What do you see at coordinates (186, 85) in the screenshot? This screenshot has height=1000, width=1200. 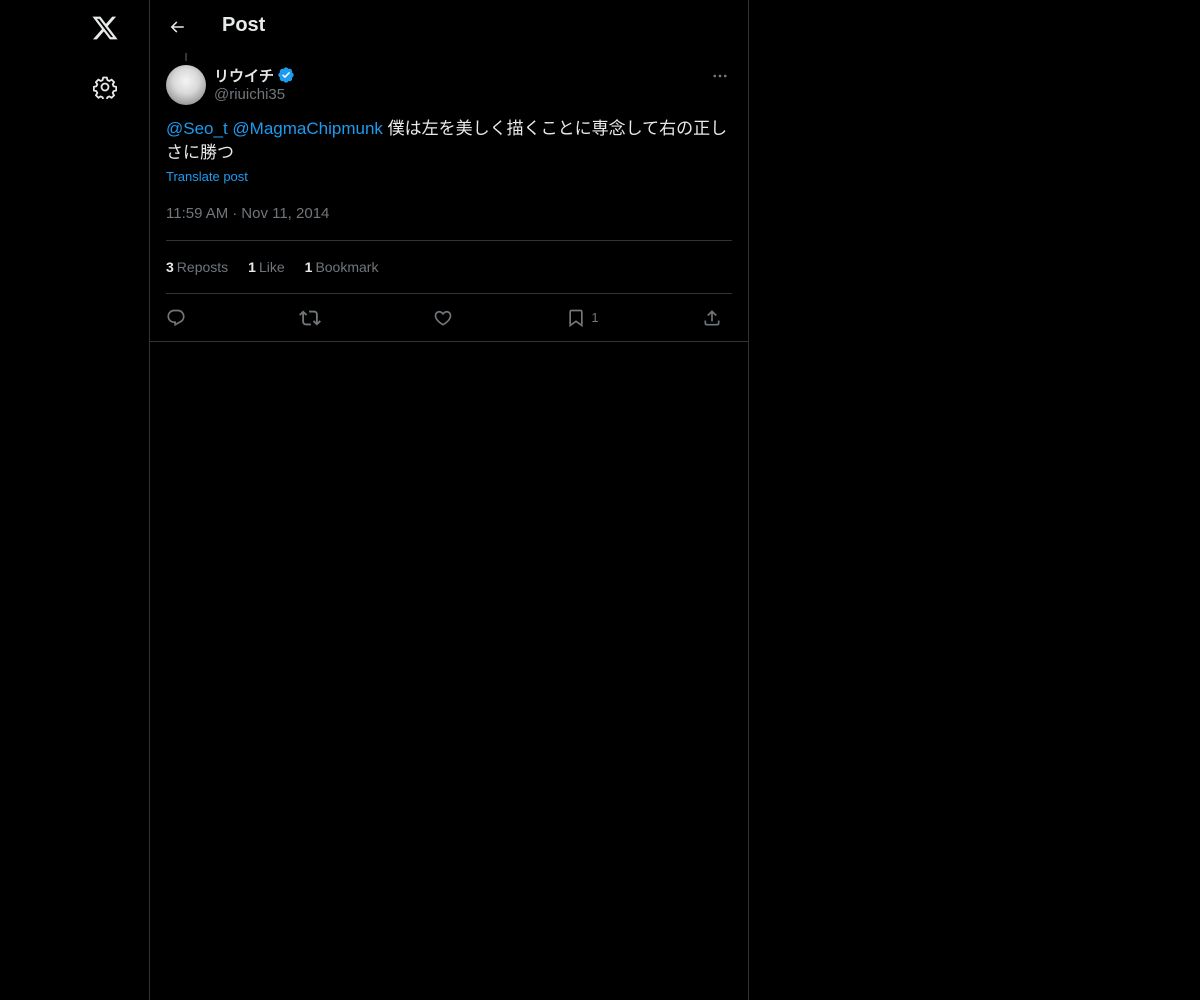 I see `avatar` at bounding box center [186, 85].